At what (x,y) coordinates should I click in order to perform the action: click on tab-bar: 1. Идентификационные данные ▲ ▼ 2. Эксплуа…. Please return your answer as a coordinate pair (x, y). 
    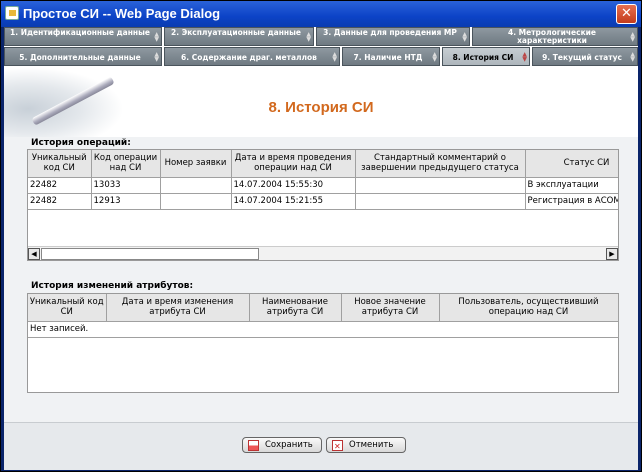
    Looking at the image, I should click on (321, 47).